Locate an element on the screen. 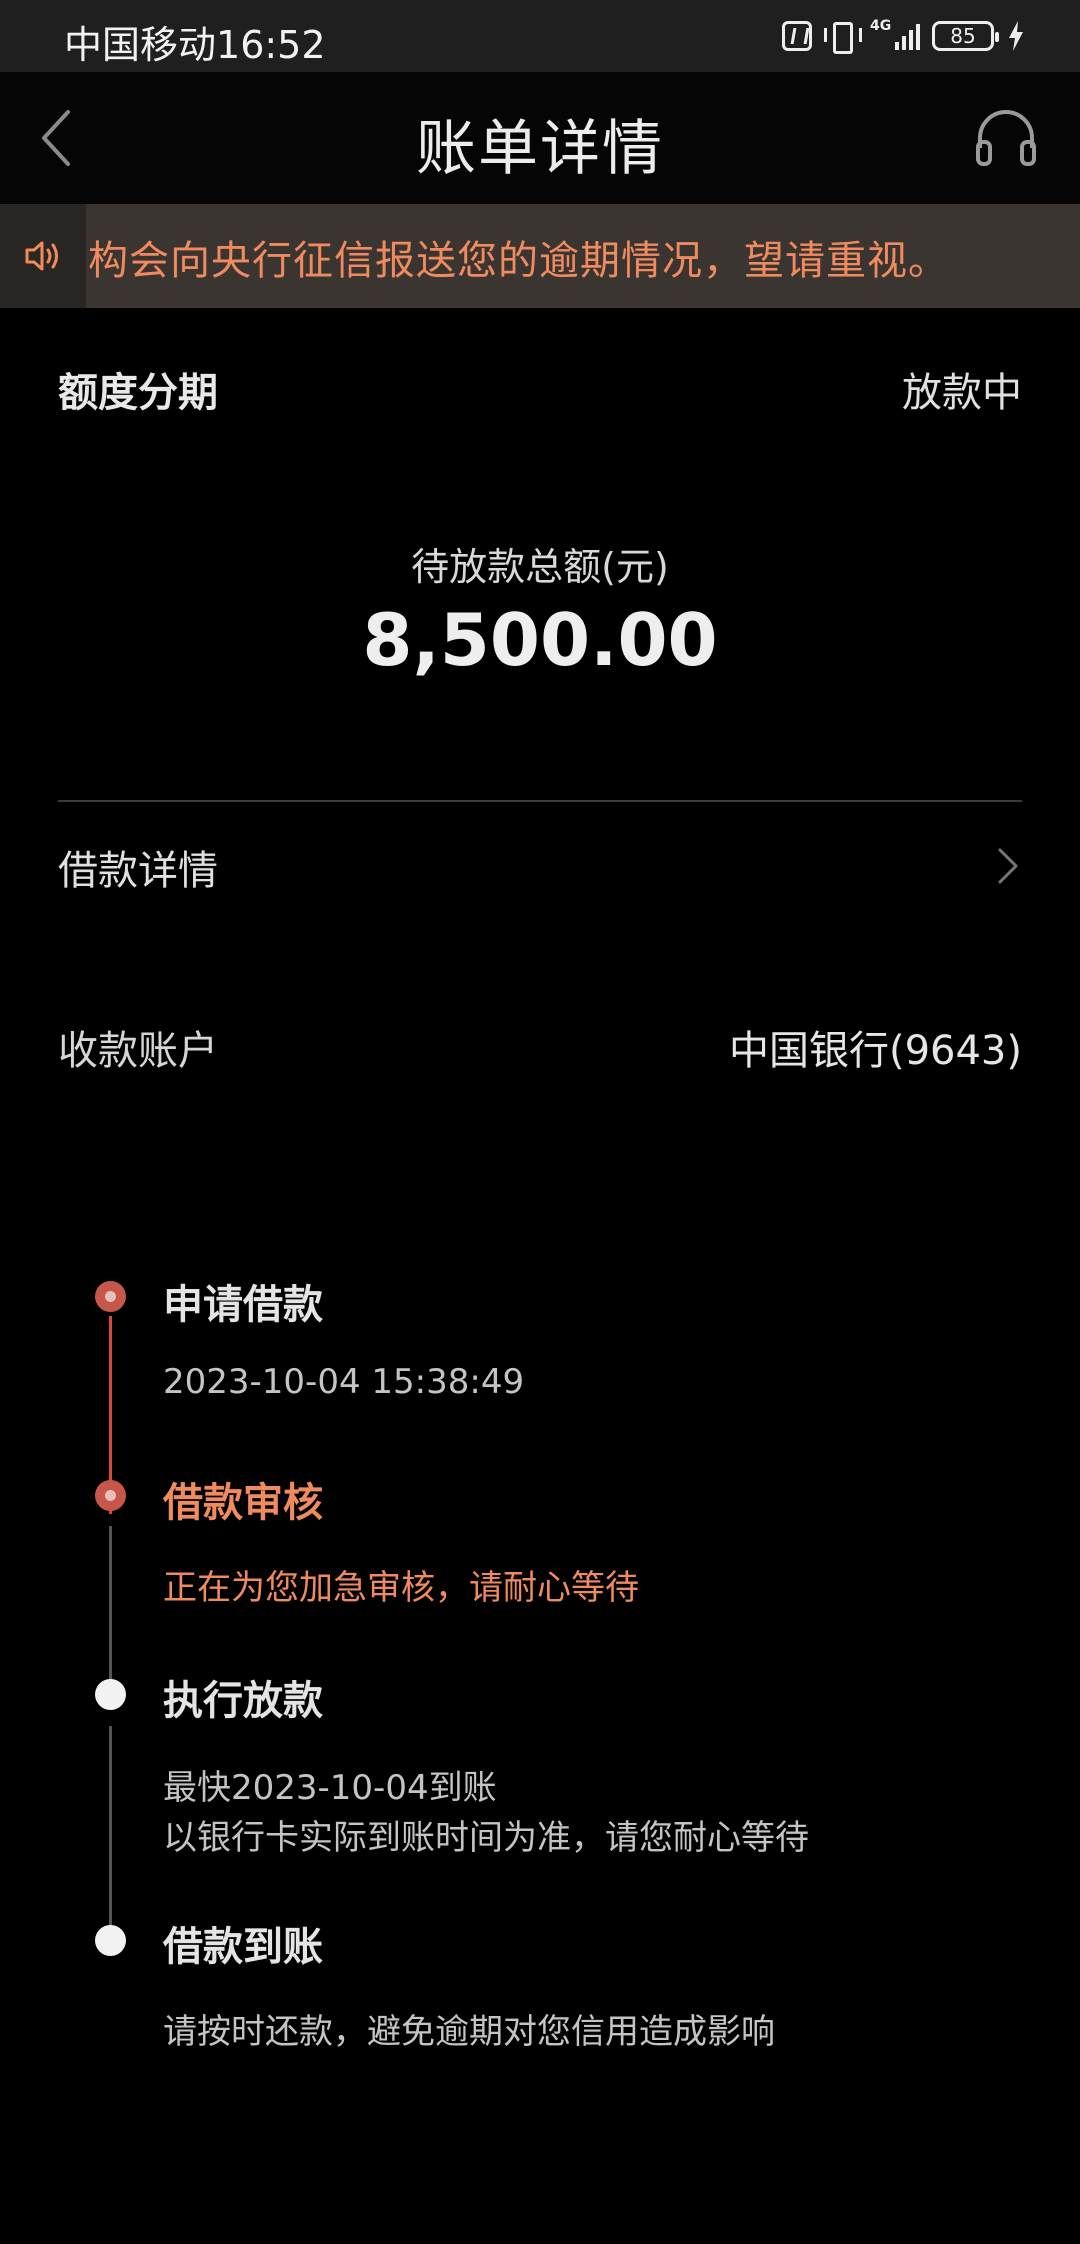 This screenshot has width=1080, height=2244. loan-detail-row: 借款详情 is located at coordinates (540, 865).